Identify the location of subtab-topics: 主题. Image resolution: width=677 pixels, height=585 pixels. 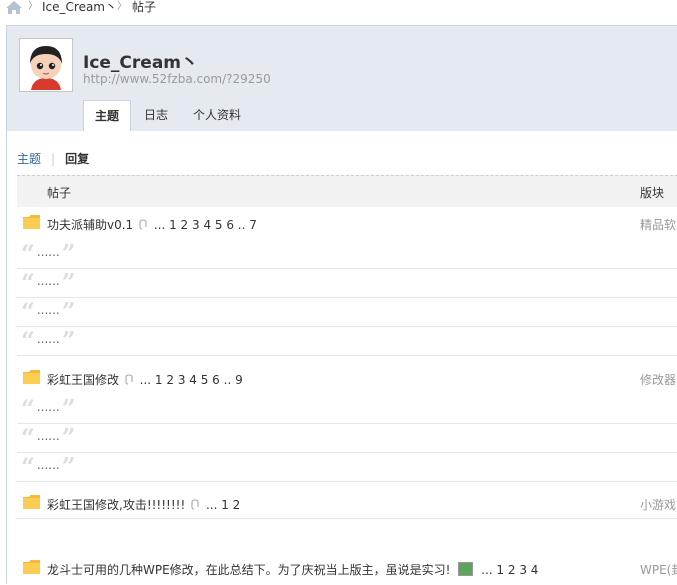
(29, 159).